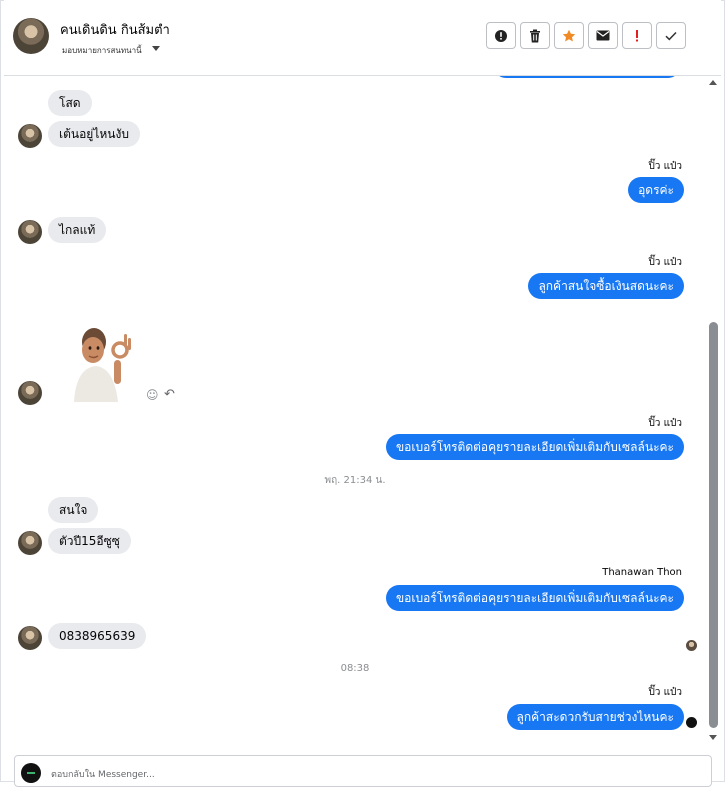 This screenshot has height=787, width=725. What do you see at coordinates (586, 35) in the screenshot?
I see `header-actions` at bounding box center [586, 35].